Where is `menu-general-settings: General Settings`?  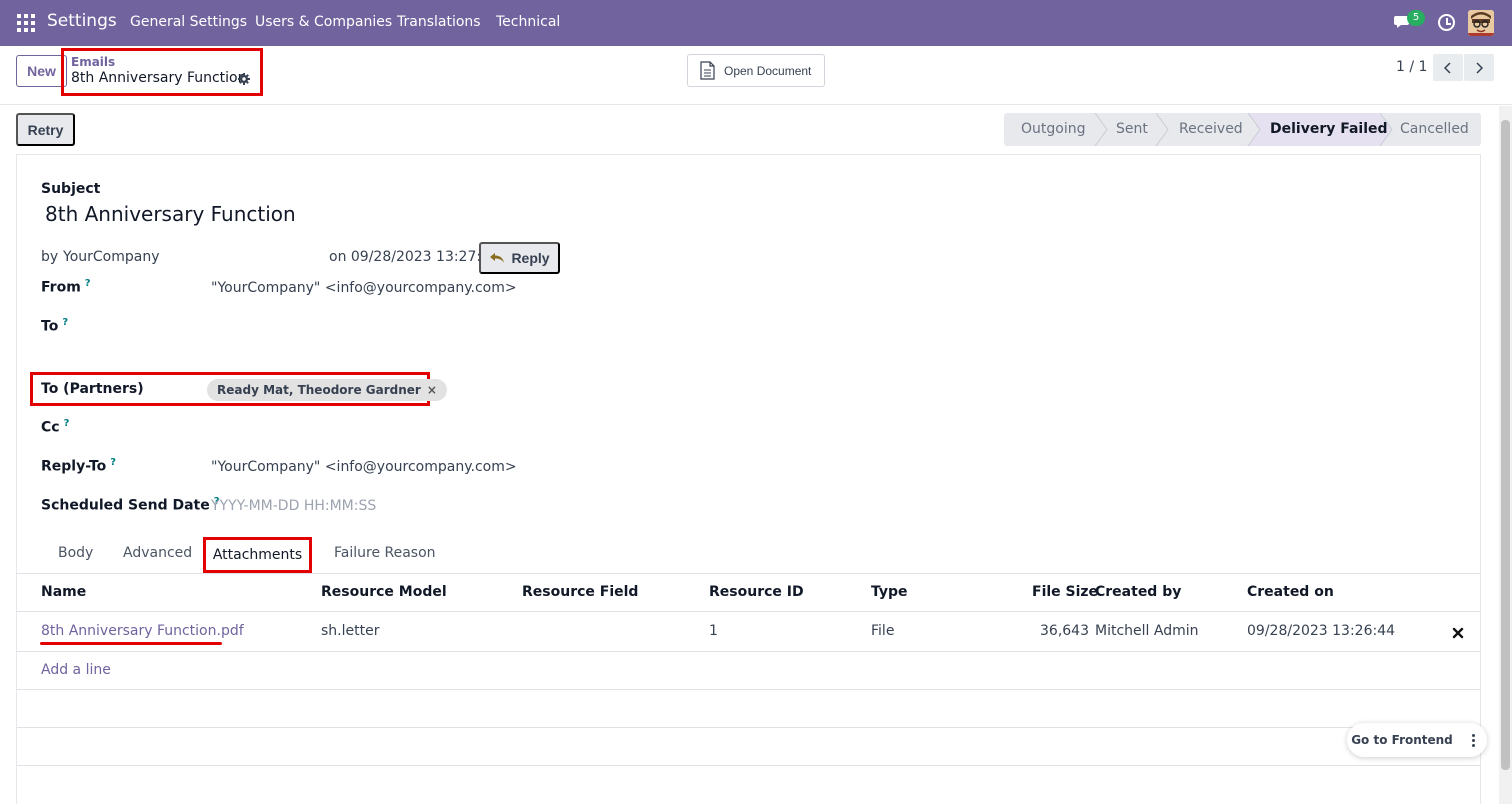
menu-general-settings: General Settings is located at coordinates (188, 22).